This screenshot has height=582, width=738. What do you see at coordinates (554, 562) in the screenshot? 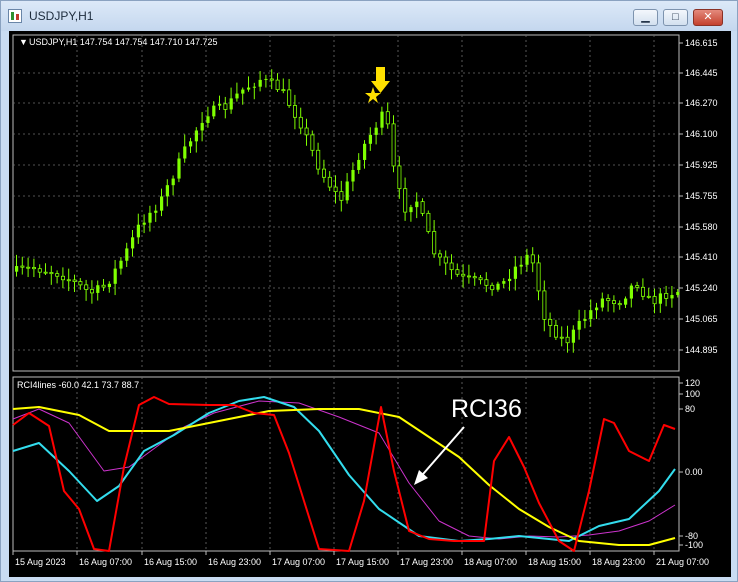
I see `time-label: 18 Aug 15:00` at bounding box center [554, 562].